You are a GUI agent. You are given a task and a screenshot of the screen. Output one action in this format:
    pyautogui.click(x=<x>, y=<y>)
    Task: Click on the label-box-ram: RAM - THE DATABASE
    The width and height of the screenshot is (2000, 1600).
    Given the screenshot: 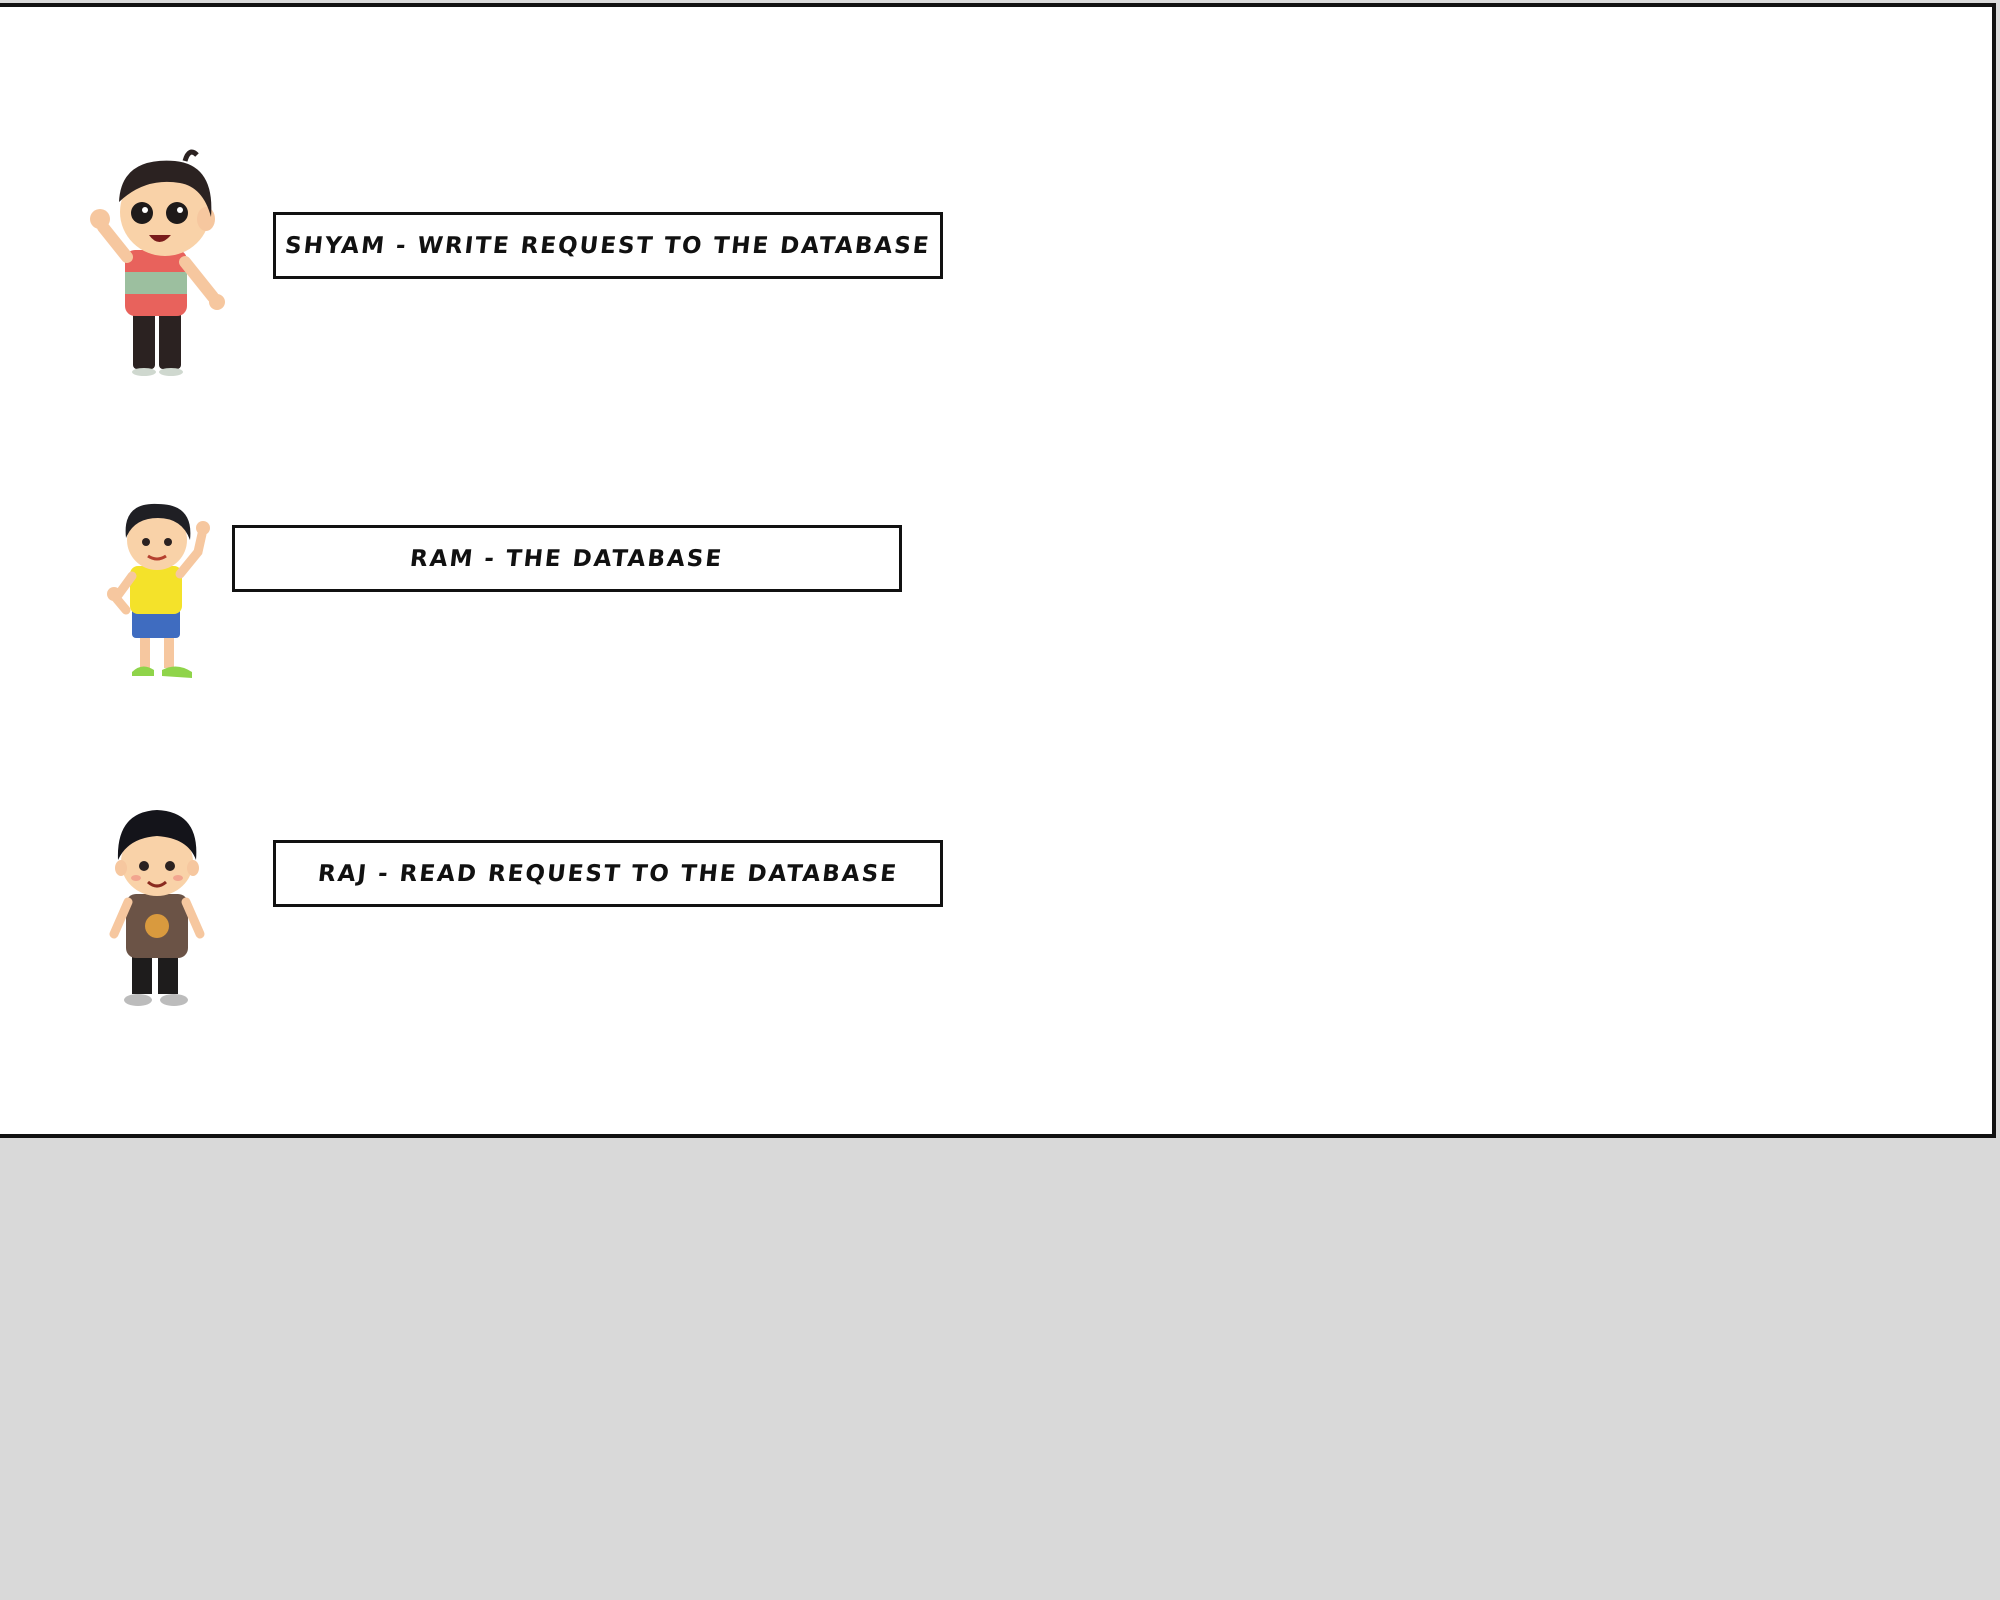 What is the action you would take?
    pyautogui.click(x=567, y=558)
    